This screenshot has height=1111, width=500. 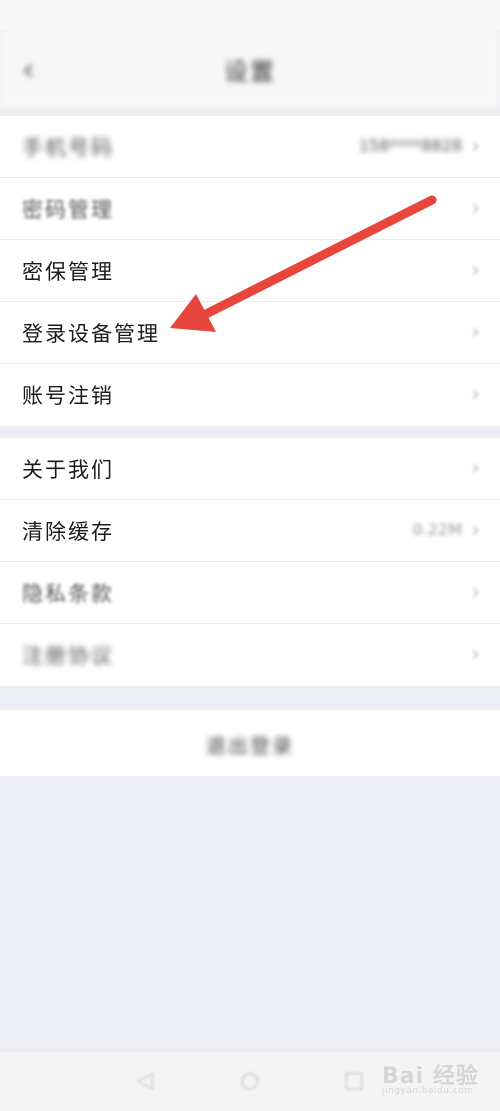 I want to click on settings-item-register-agreement: 注册协议 ›, so click(x=250, y=655).